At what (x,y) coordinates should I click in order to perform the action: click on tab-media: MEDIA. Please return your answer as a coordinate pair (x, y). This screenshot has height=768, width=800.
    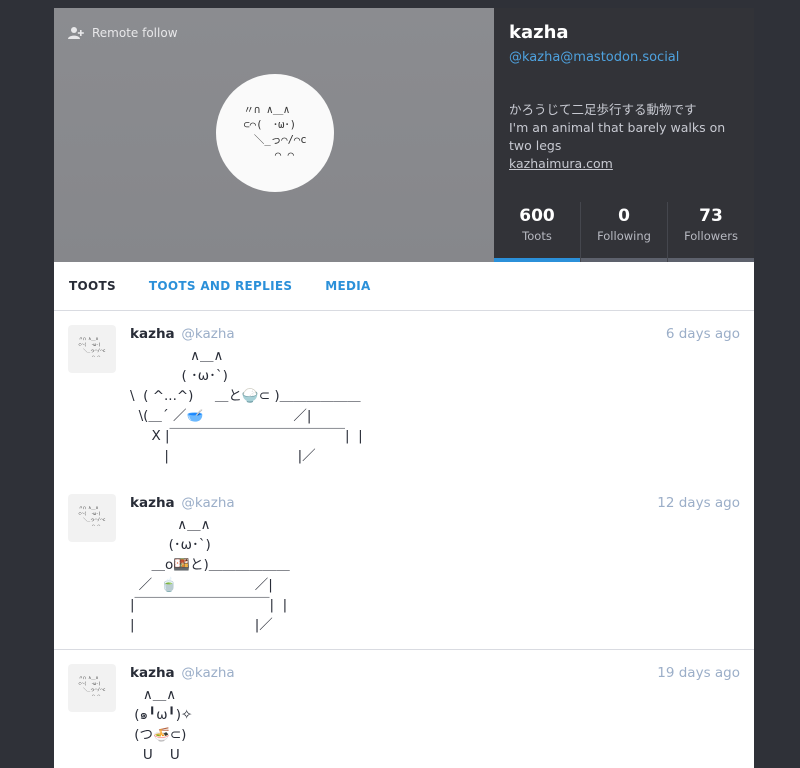
    Looking at the image, I should click on (347, 286).